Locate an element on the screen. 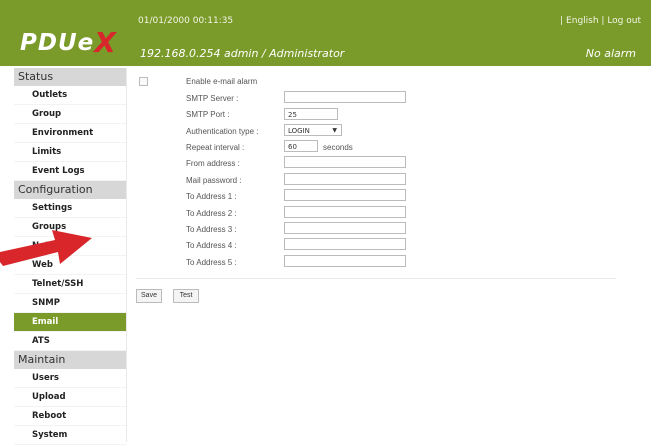 This screenshot has height=445, width=651. form-divider is located at coordinates (376, 278).